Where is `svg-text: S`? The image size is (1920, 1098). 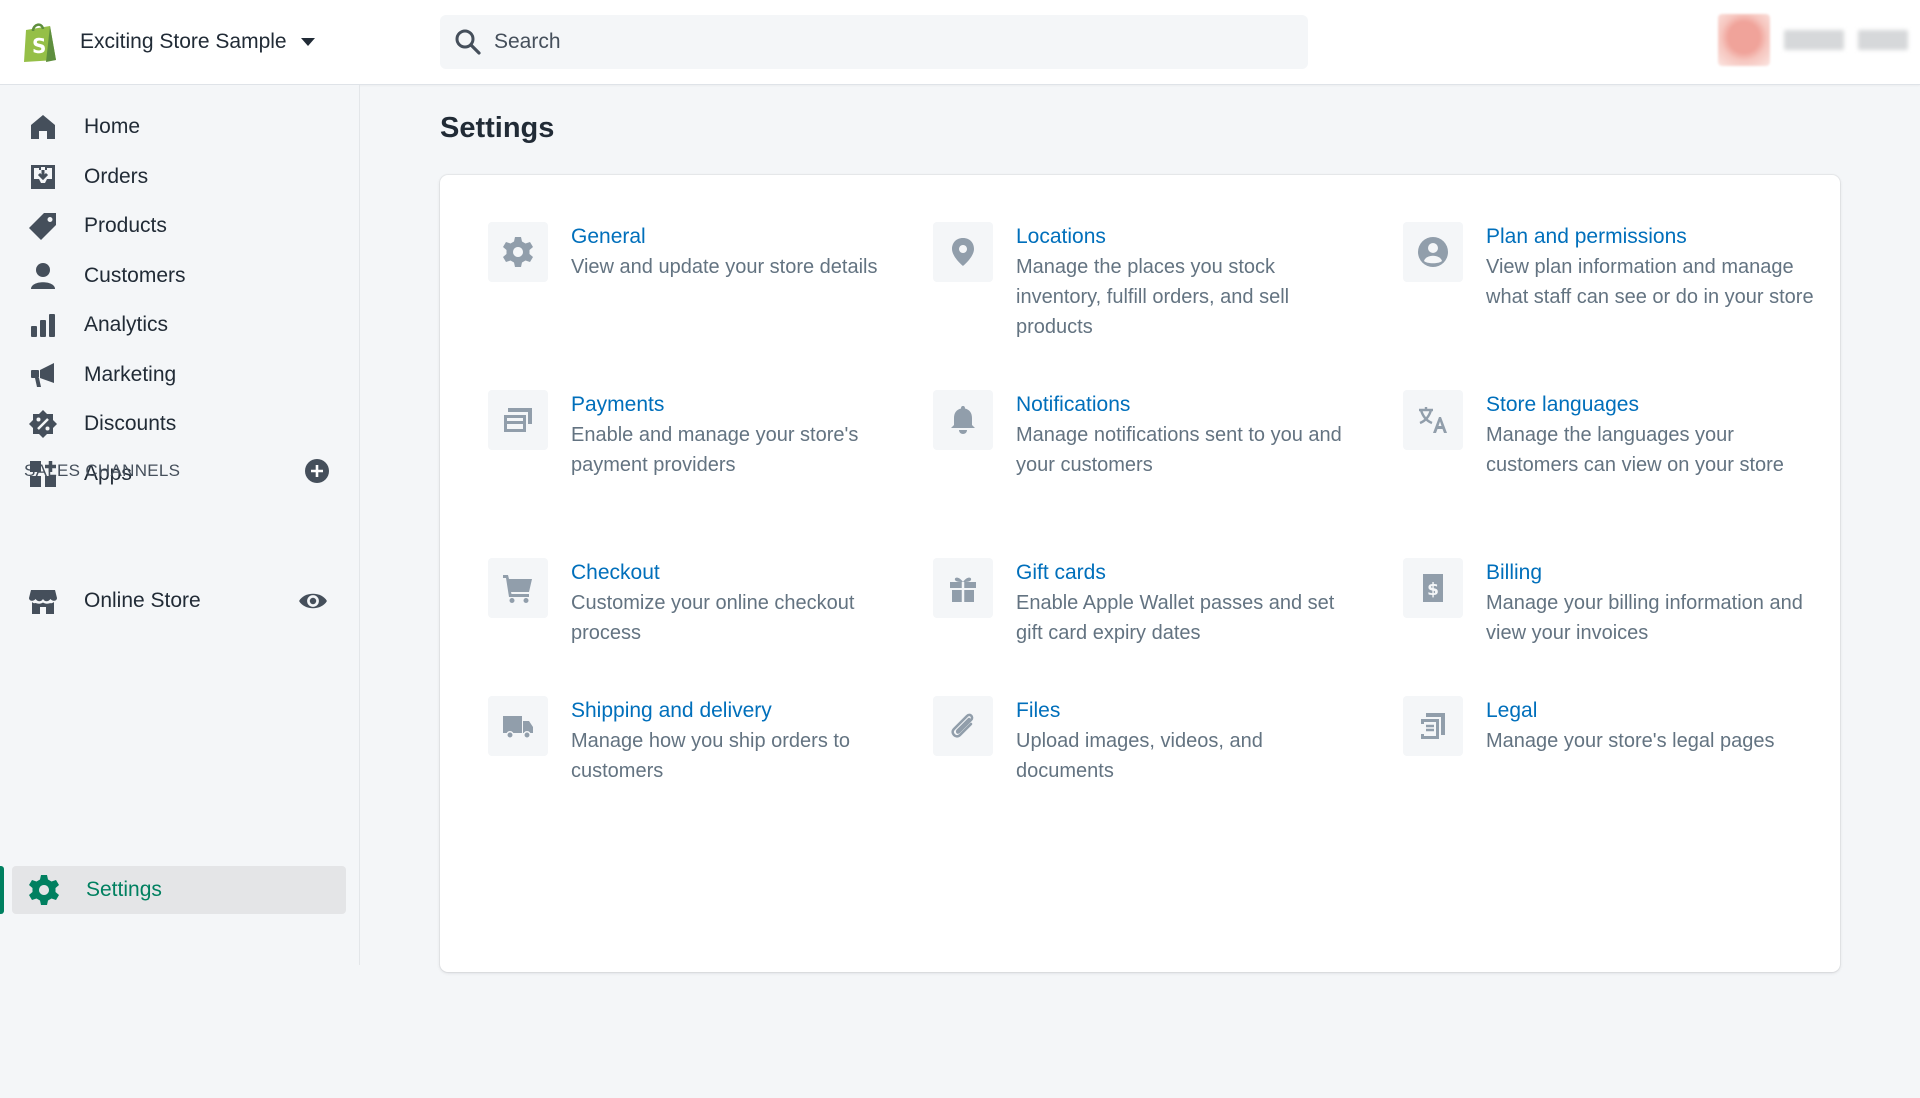
svg-text: S is located at coordinates (39, 46).